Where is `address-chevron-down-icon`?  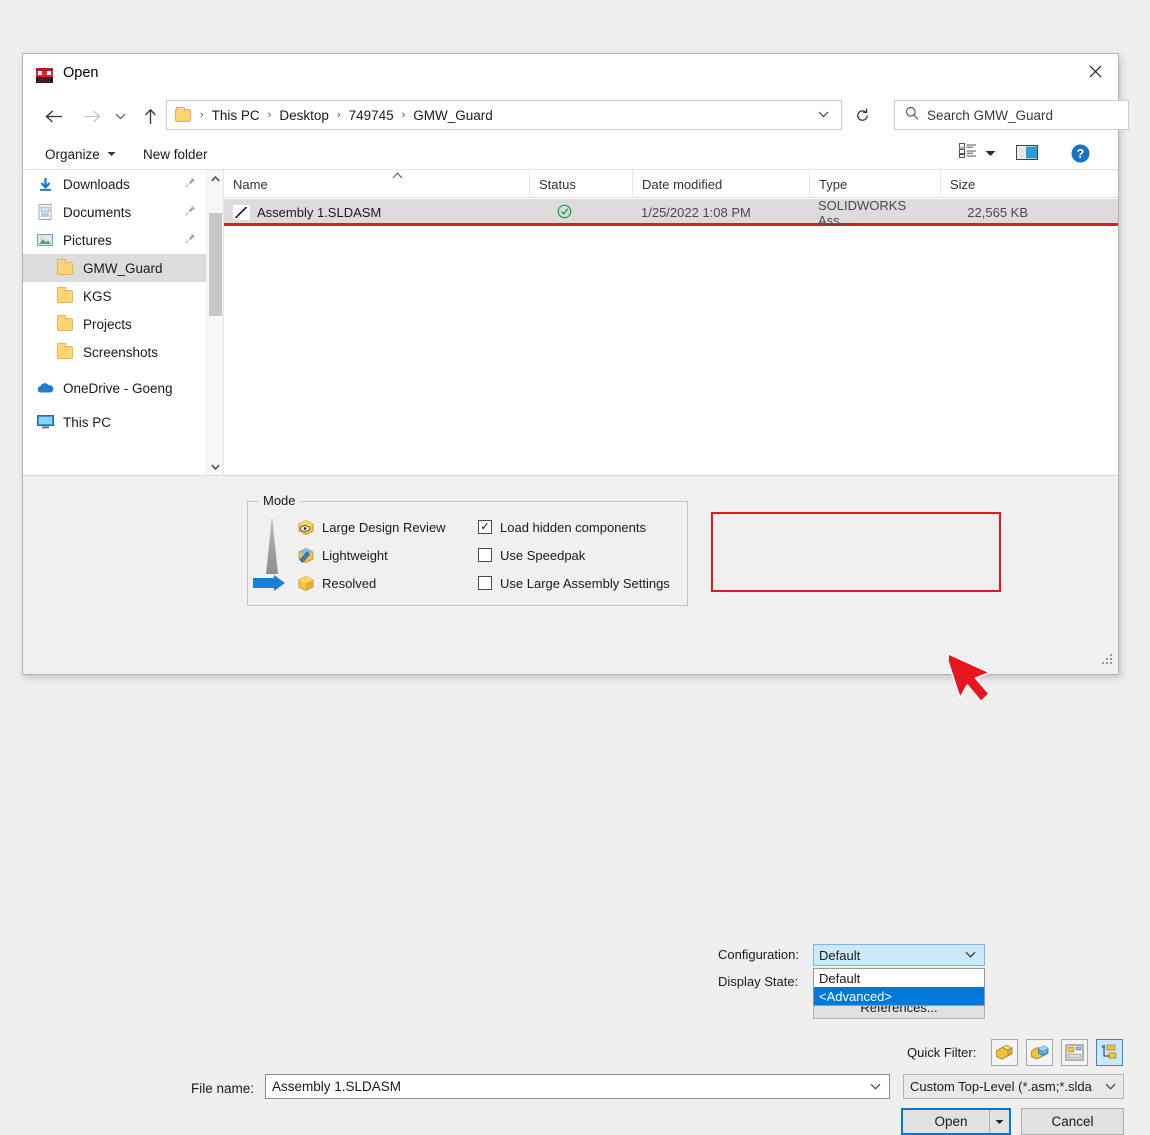 address-chevron-down-icon is located at coordinates (823, 115).